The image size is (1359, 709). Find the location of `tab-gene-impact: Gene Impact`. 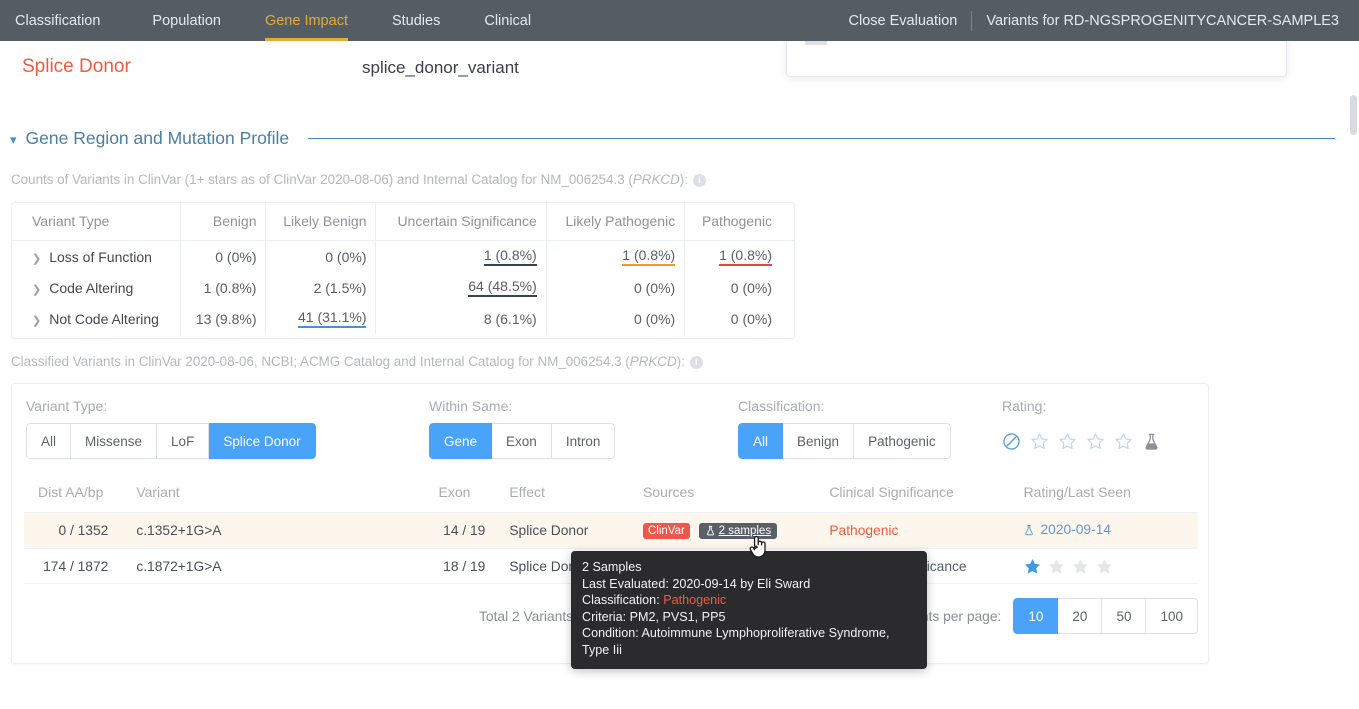

tab-gene-impact: Gene Impact is located at coordinates (306, 20).